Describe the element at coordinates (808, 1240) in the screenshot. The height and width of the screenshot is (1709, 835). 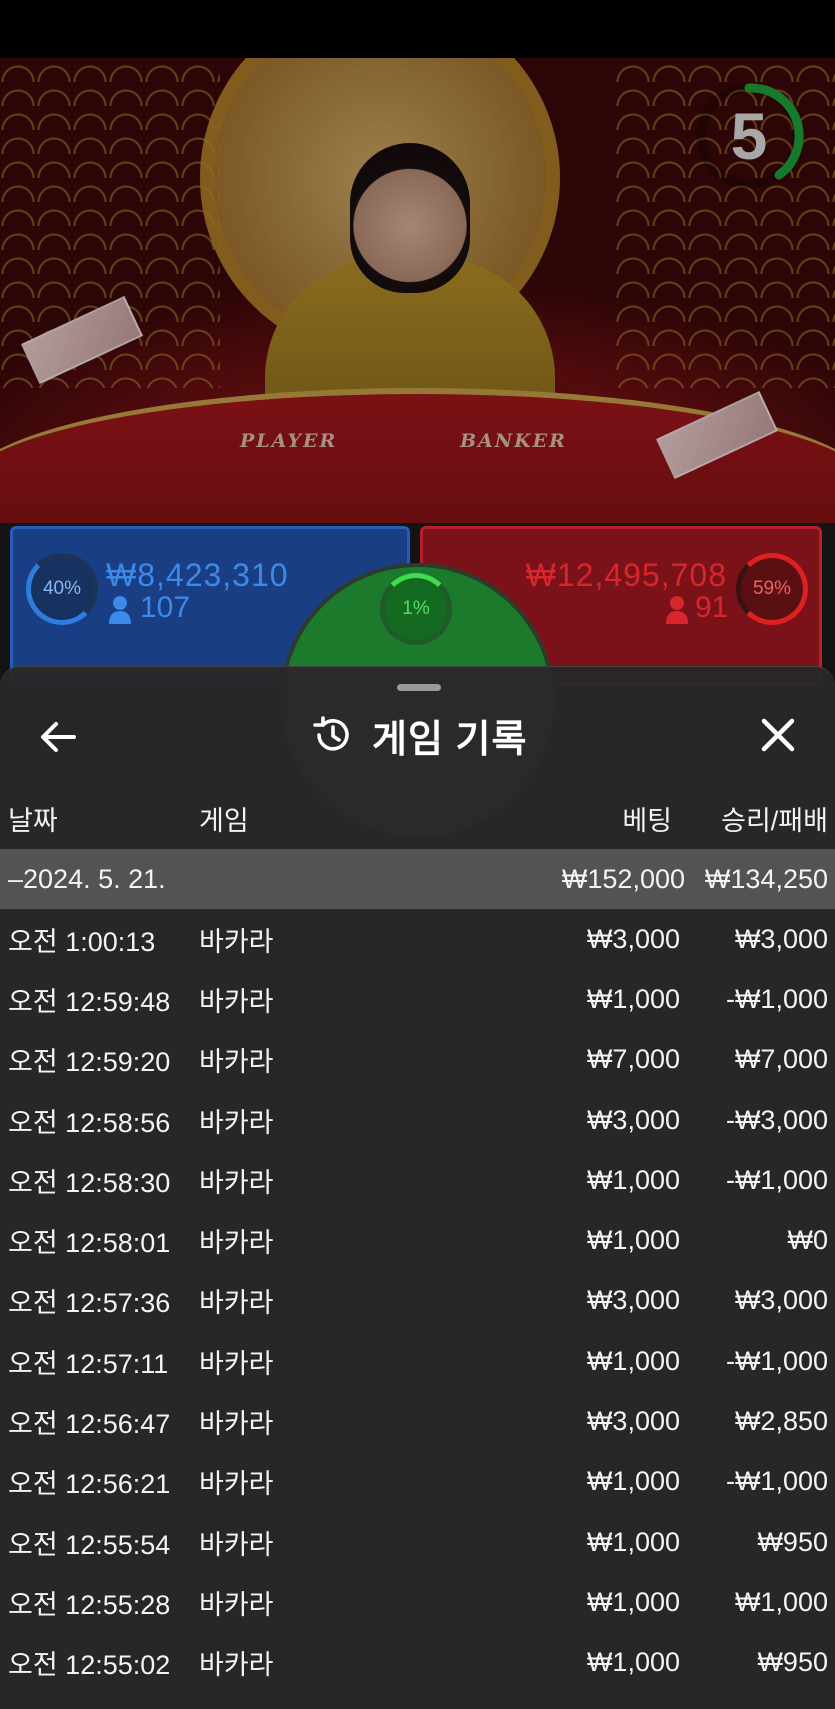
I see `row-result: ₩0` at that location.